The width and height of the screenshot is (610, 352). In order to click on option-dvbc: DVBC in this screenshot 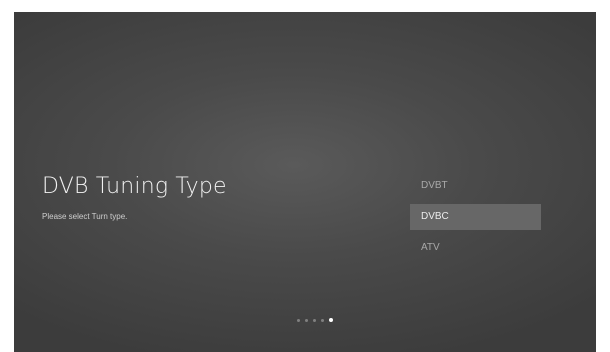, I will do `click(475, 217)`.